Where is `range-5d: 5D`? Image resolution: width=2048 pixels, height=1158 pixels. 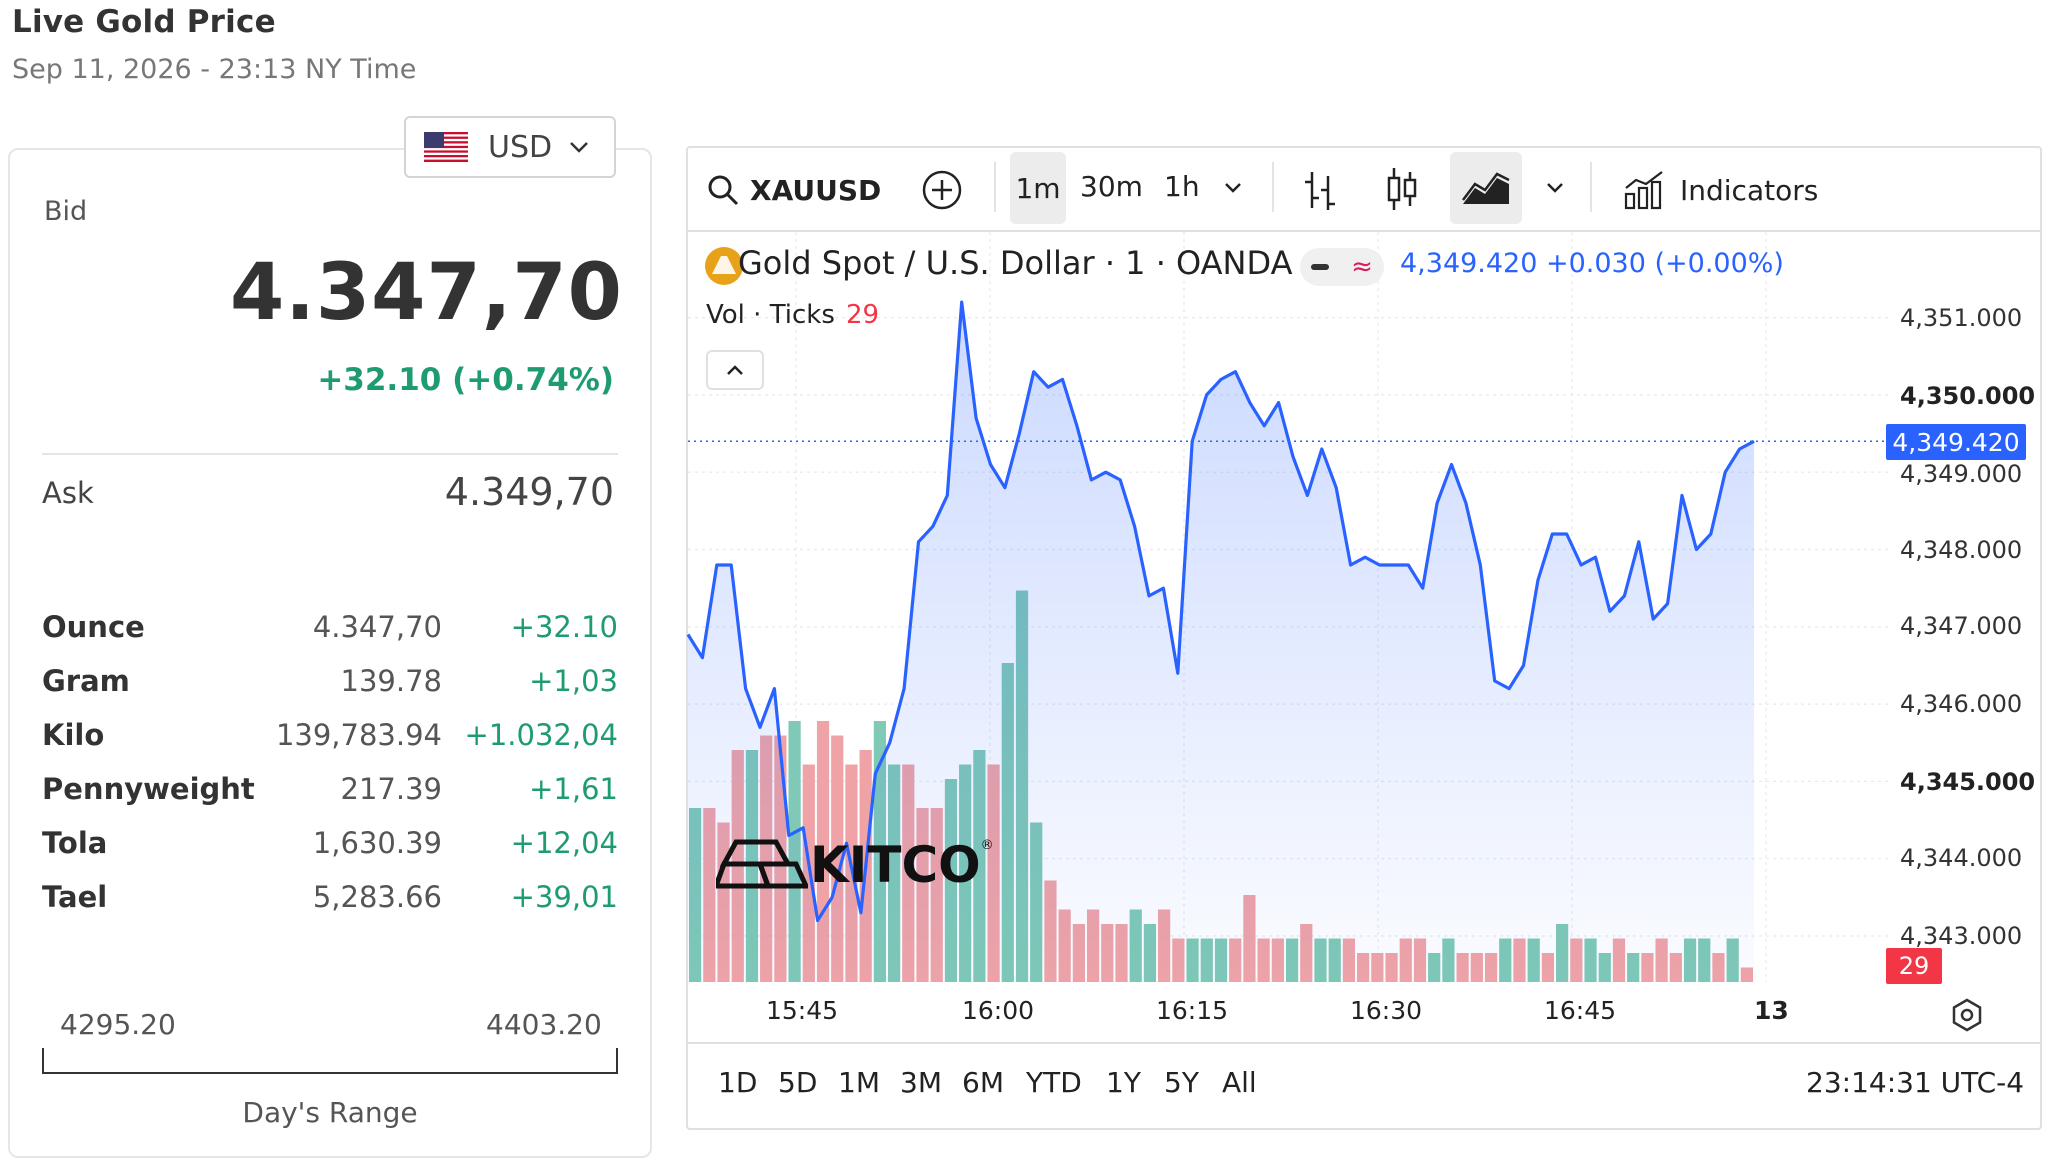 range-5d: 5D is located at coordinates (797, 1082).